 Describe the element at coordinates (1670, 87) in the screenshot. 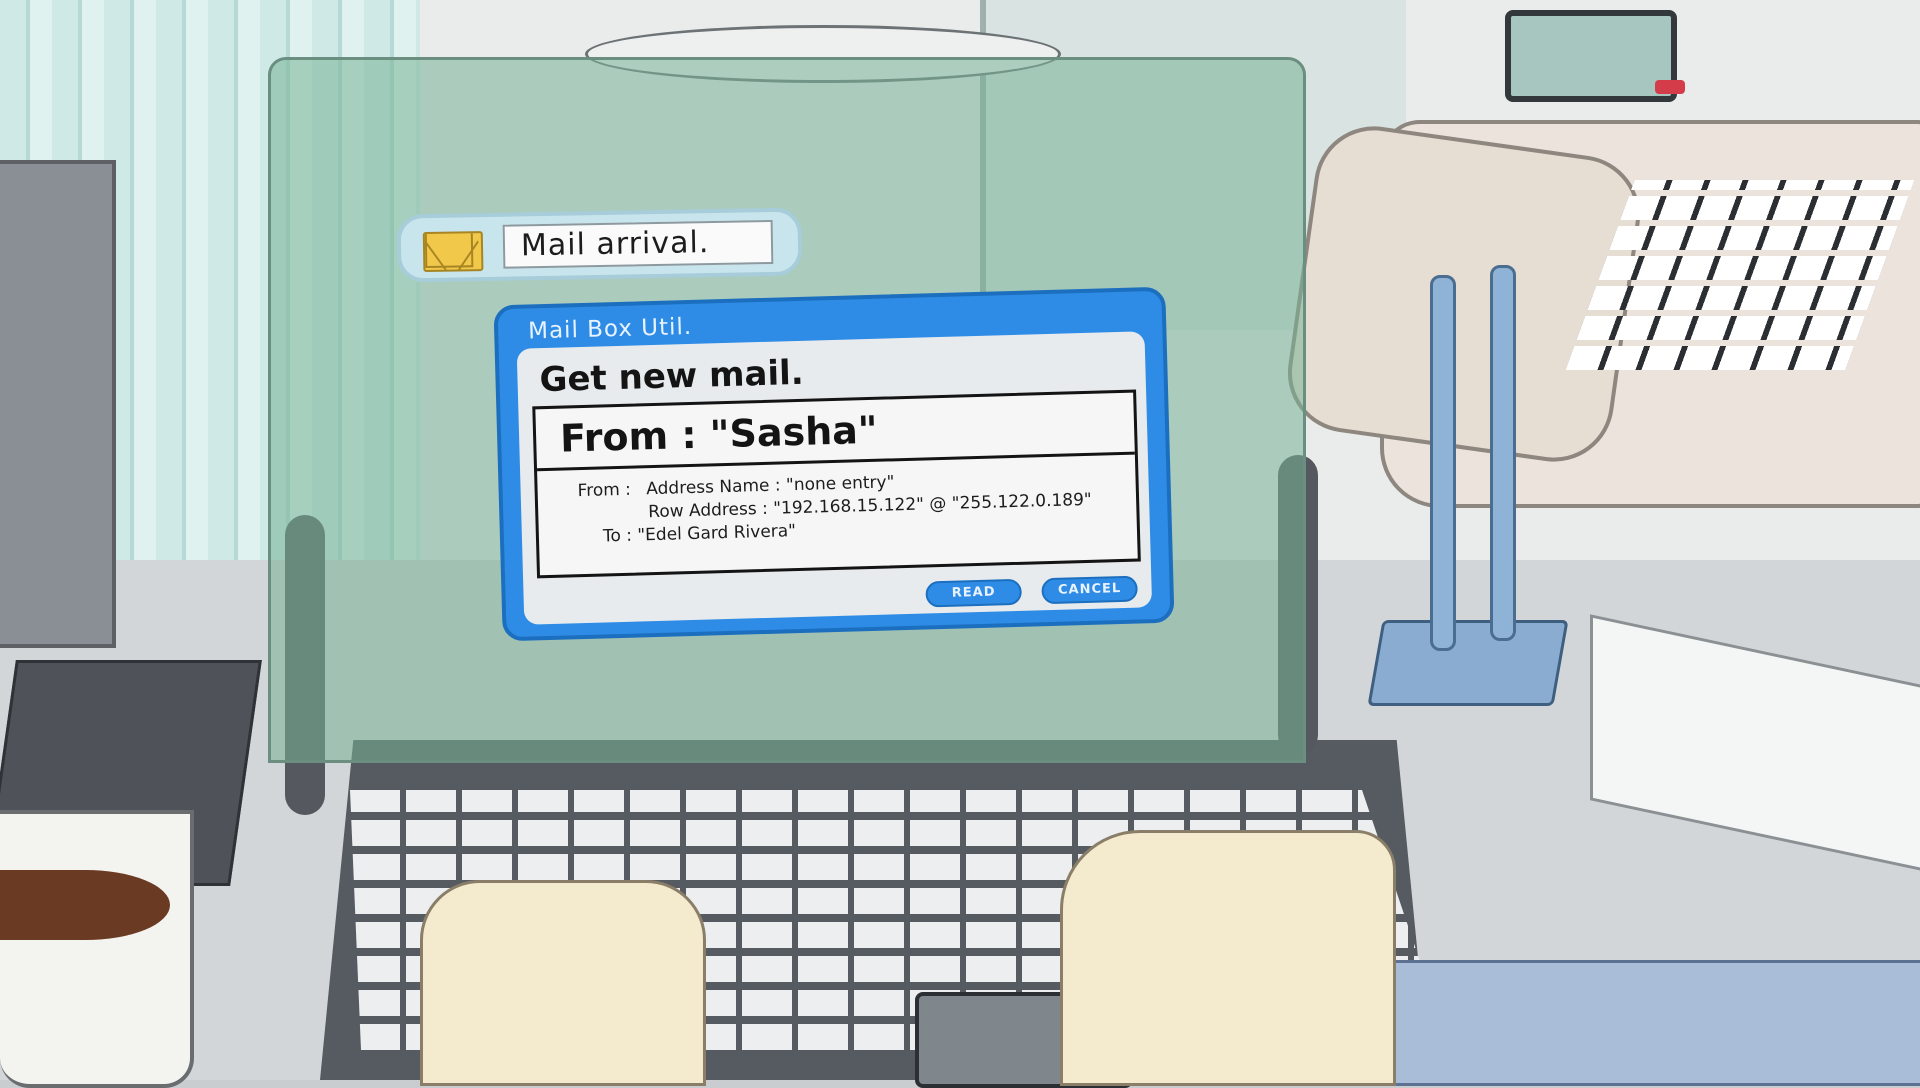

I see `phone-red-button` at that location.